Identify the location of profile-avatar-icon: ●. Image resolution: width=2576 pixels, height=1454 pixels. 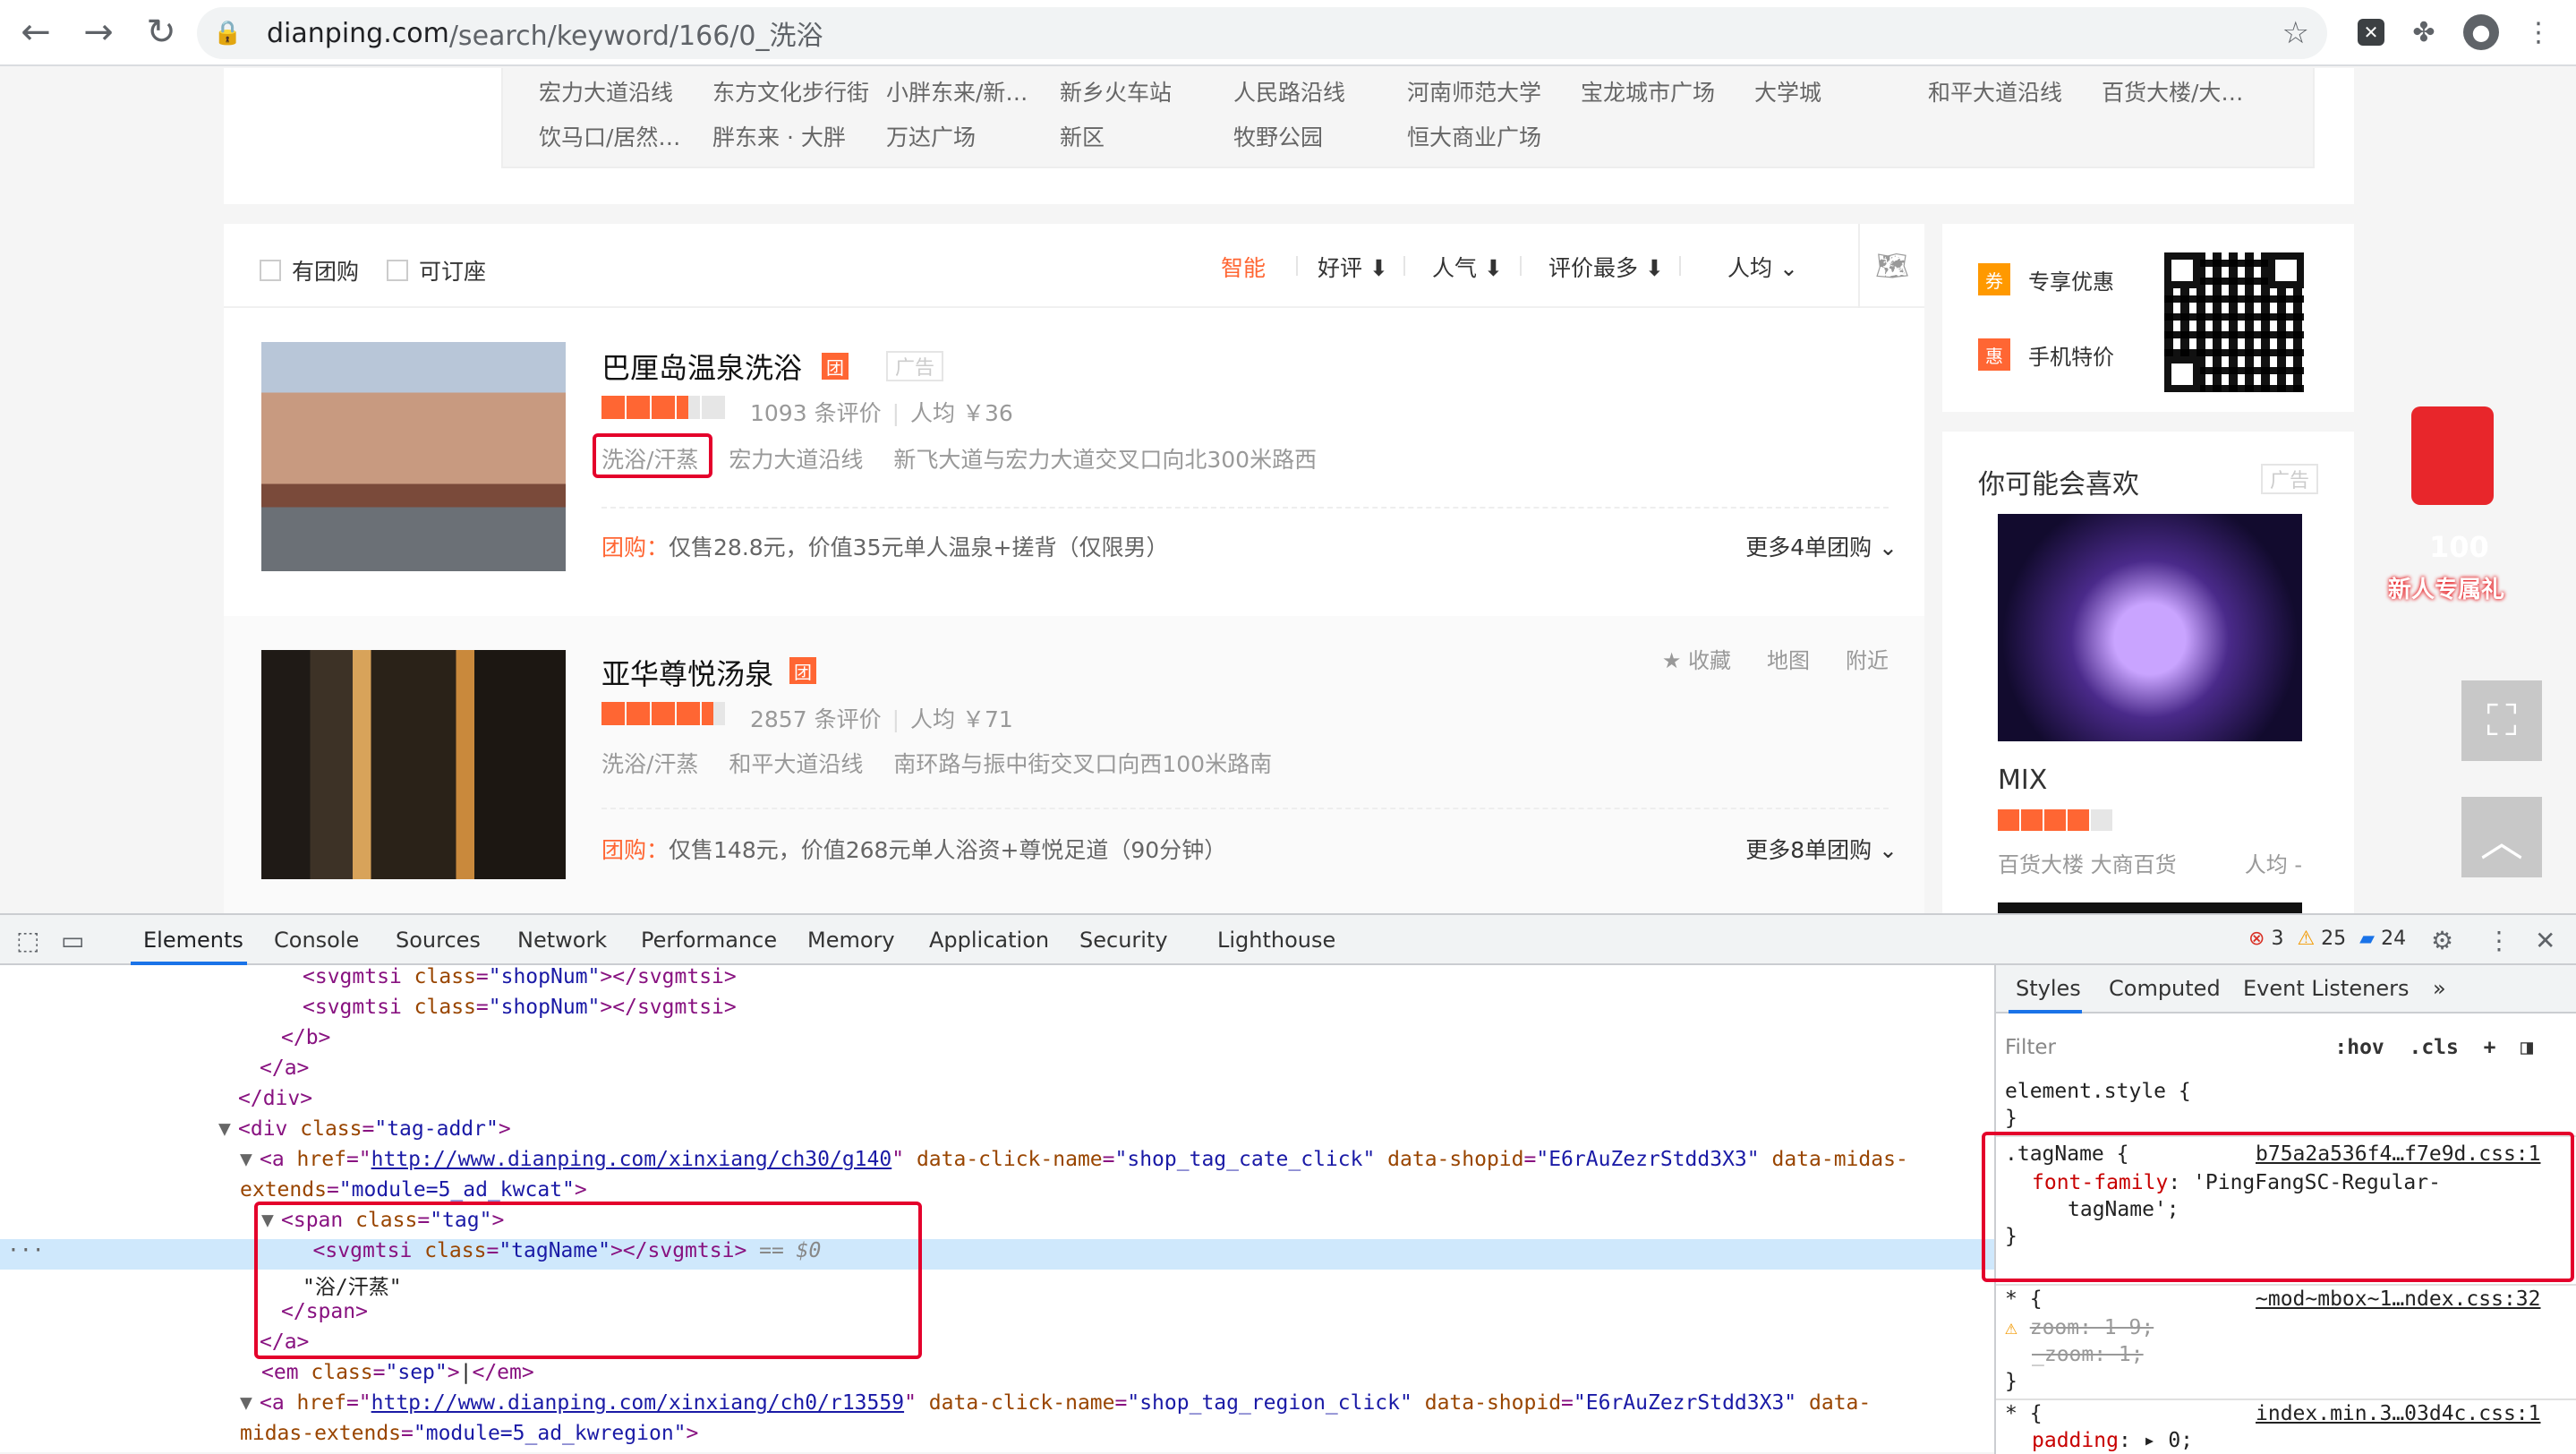
(2481, 32).